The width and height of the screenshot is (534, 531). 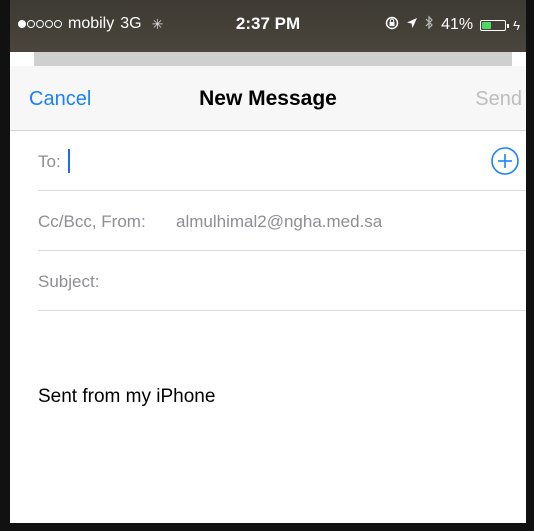 What do you see at coordinates (457, 24) in the screenshot?
I see `battery-percent: 41%` at bounding box center [457, 24].